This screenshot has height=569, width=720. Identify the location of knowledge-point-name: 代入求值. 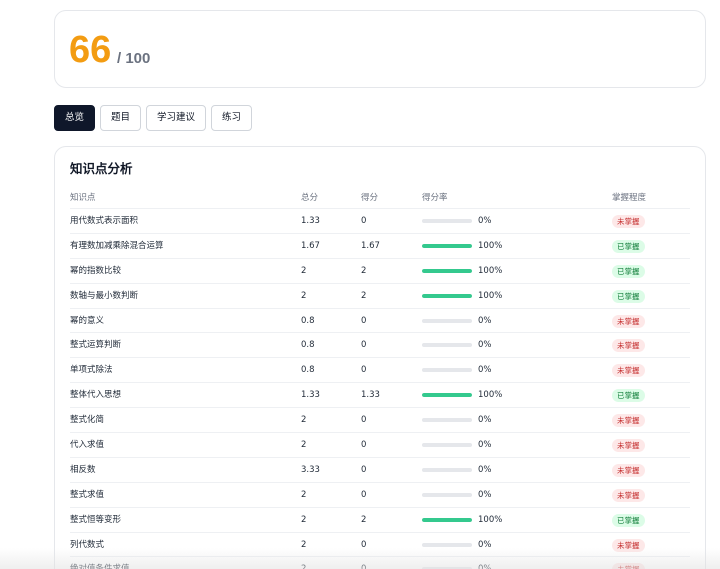
(87, 445).